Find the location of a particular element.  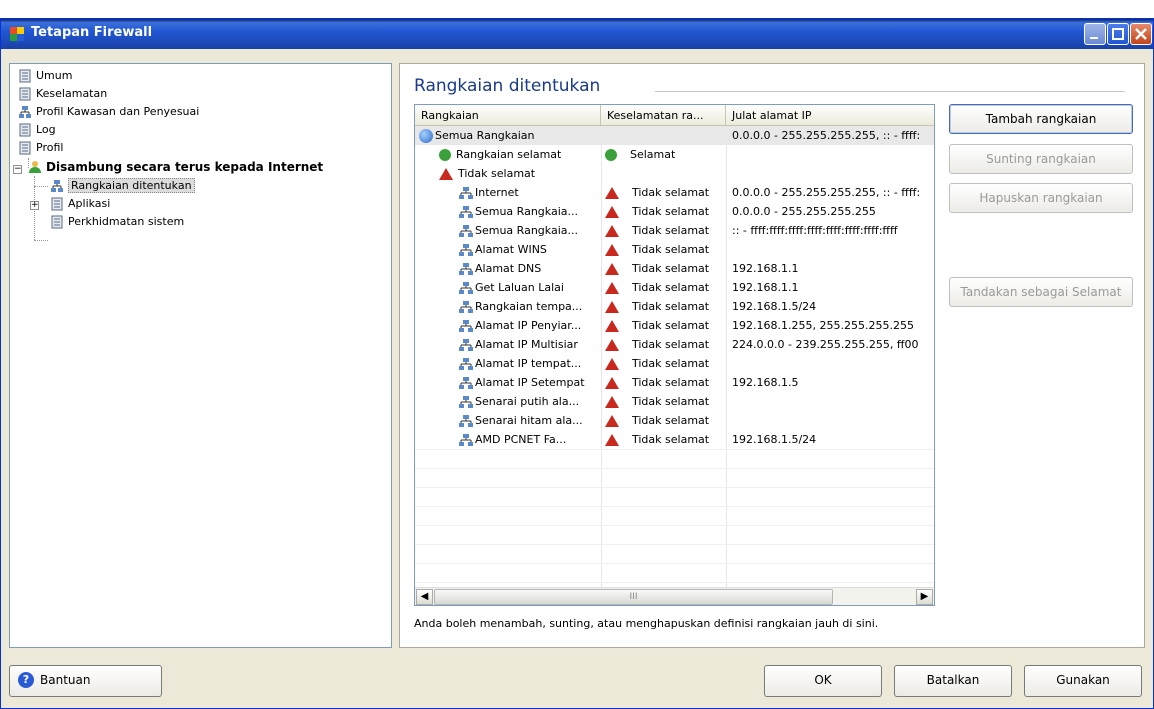

tree-item-connected-profile: Disambung secara terus kepada Internet is located at coordinates (175, 167).